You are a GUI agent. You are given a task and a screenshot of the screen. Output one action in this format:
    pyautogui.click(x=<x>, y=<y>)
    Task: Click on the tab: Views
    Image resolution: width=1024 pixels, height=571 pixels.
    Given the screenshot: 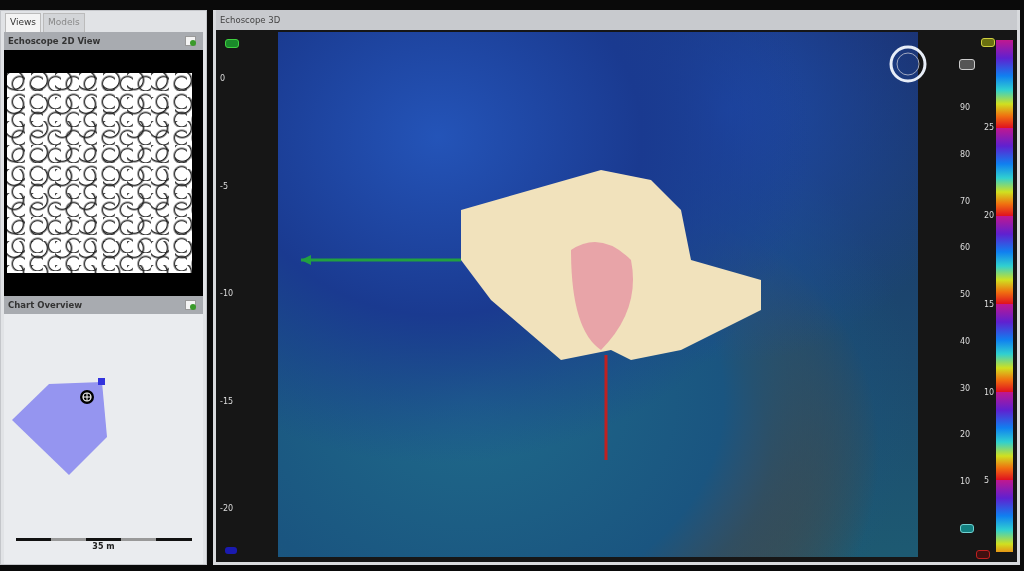 What is the action you would take?
    pyautogui.click(x=23, y=22)
    